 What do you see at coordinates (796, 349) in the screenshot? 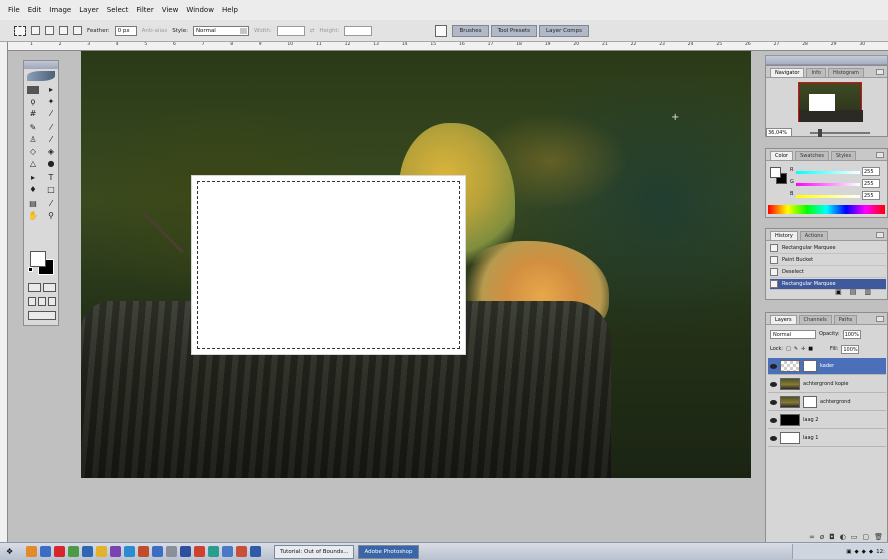
I see `lock-image-icon: ✎` at bounding box center [796, 349].